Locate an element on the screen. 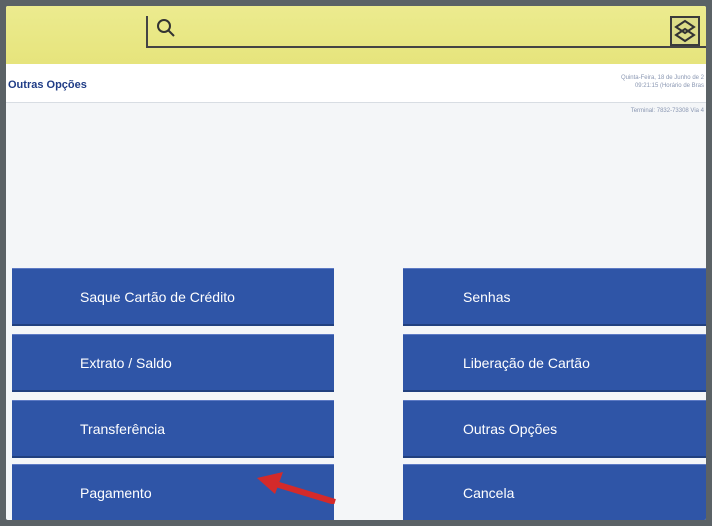 This screenshot has width=712, height=526. button-label: Extrato / Saldo is located at coordinates (126, 362).